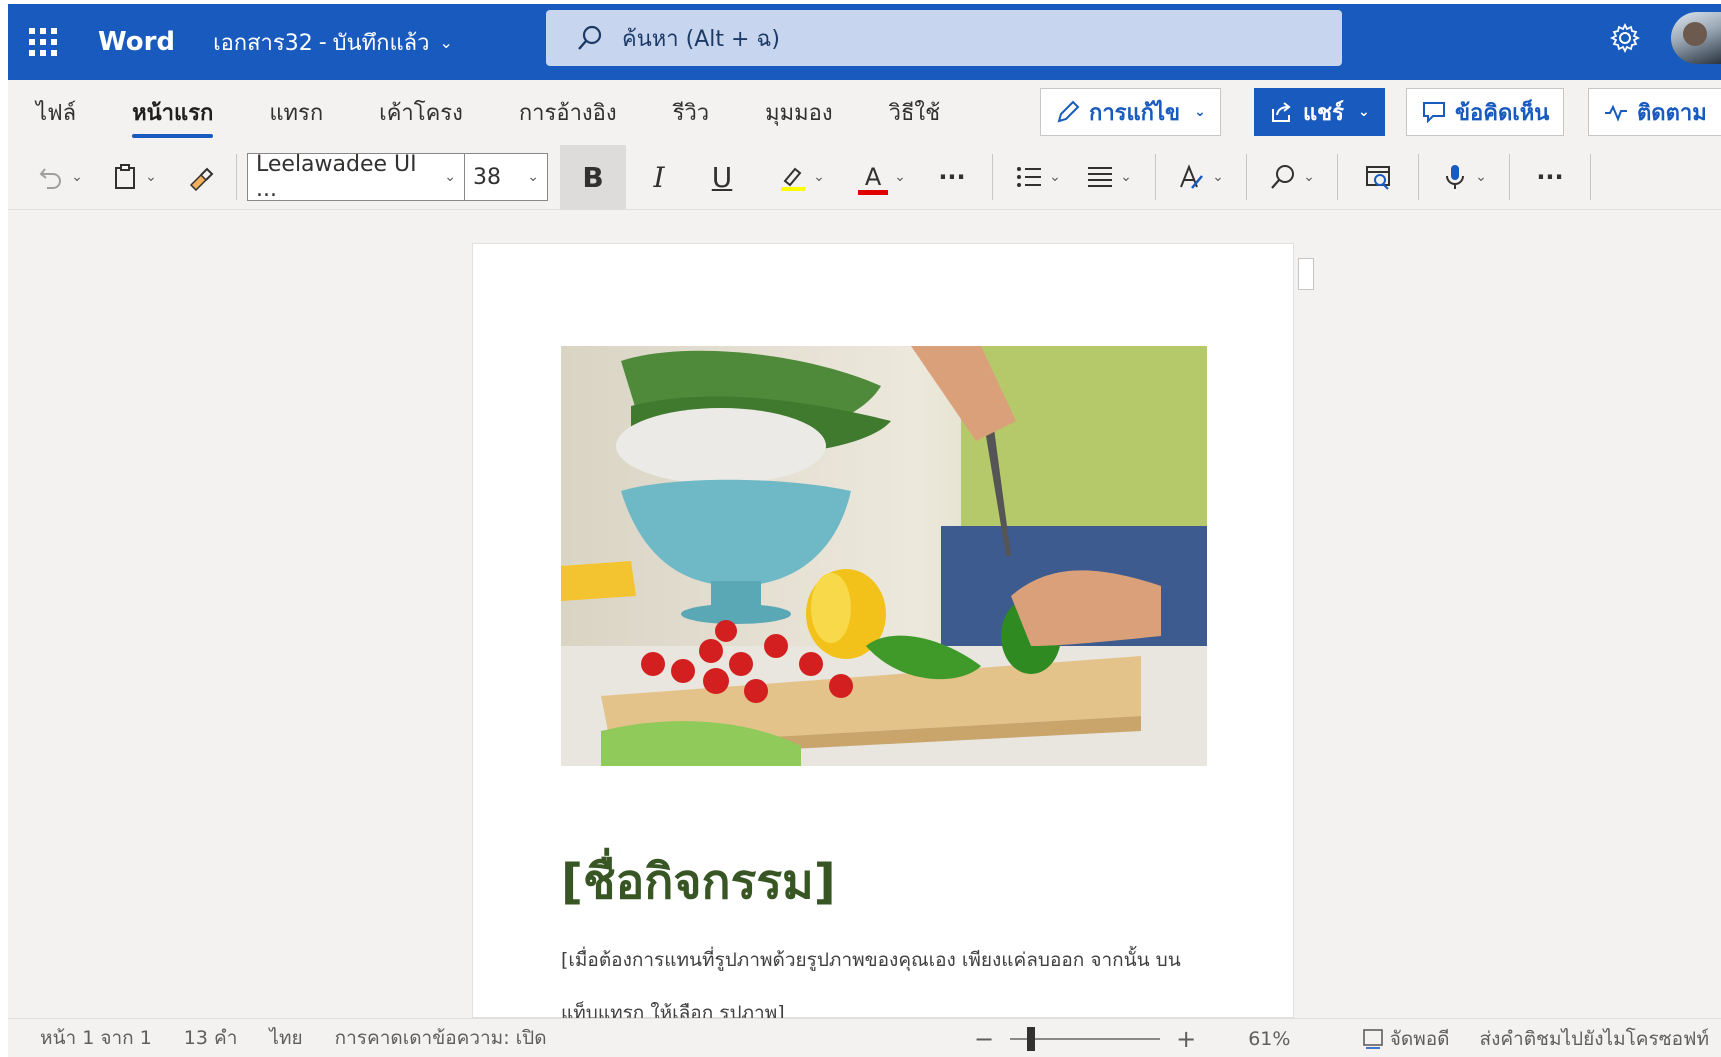 The width and height of the screenshot is (1721, 1057). What do you see at coordinates (333, 42) in the screenshot?
I see `document-name-menu: เอกสาร32 - บันทึกแล้ว ⌄` at bounding box center [333, 42].